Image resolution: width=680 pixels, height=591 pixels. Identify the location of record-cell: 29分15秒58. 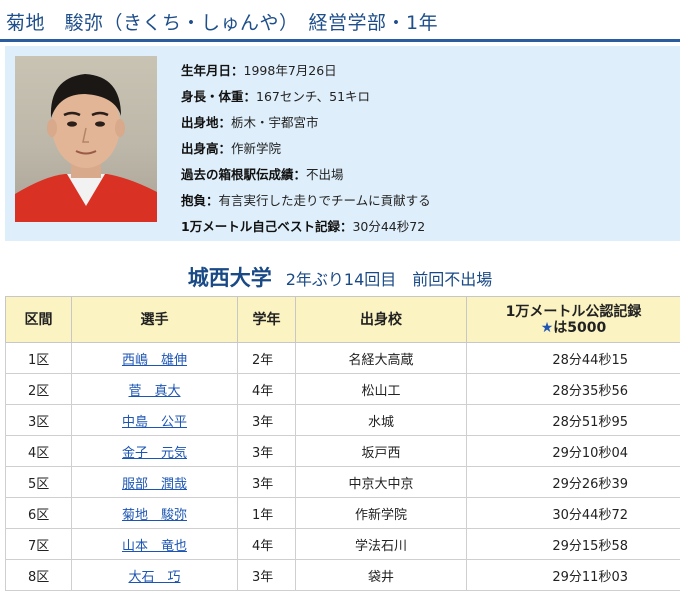
(573, 544).